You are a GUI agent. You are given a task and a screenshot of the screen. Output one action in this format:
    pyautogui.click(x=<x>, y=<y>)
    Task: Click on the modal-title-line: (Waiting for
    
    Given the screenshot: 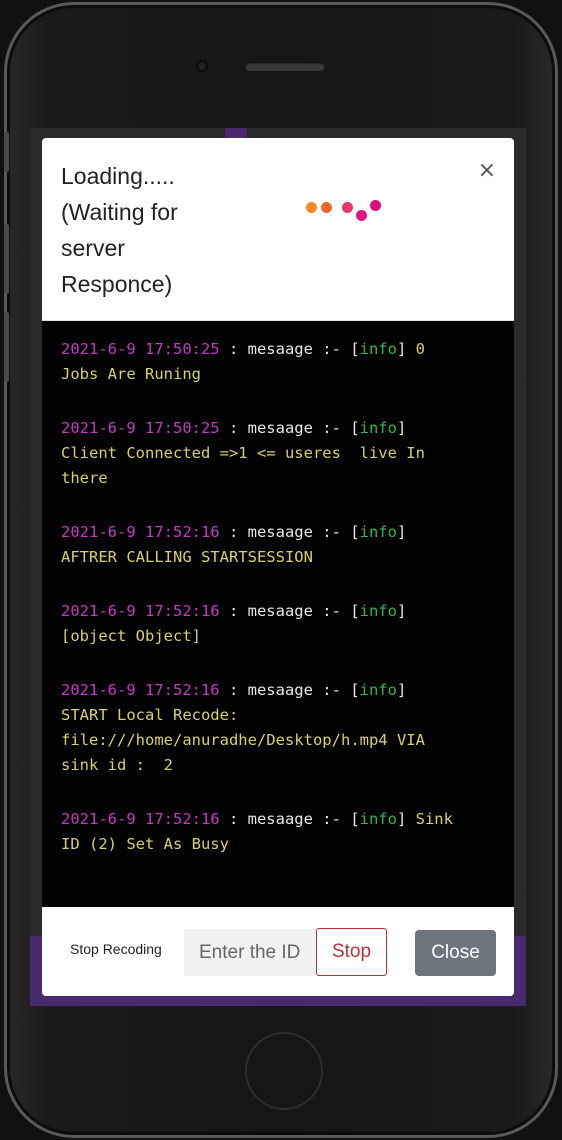 What is the action you would take?
    pyautogui.click(x=119, y=212)
    